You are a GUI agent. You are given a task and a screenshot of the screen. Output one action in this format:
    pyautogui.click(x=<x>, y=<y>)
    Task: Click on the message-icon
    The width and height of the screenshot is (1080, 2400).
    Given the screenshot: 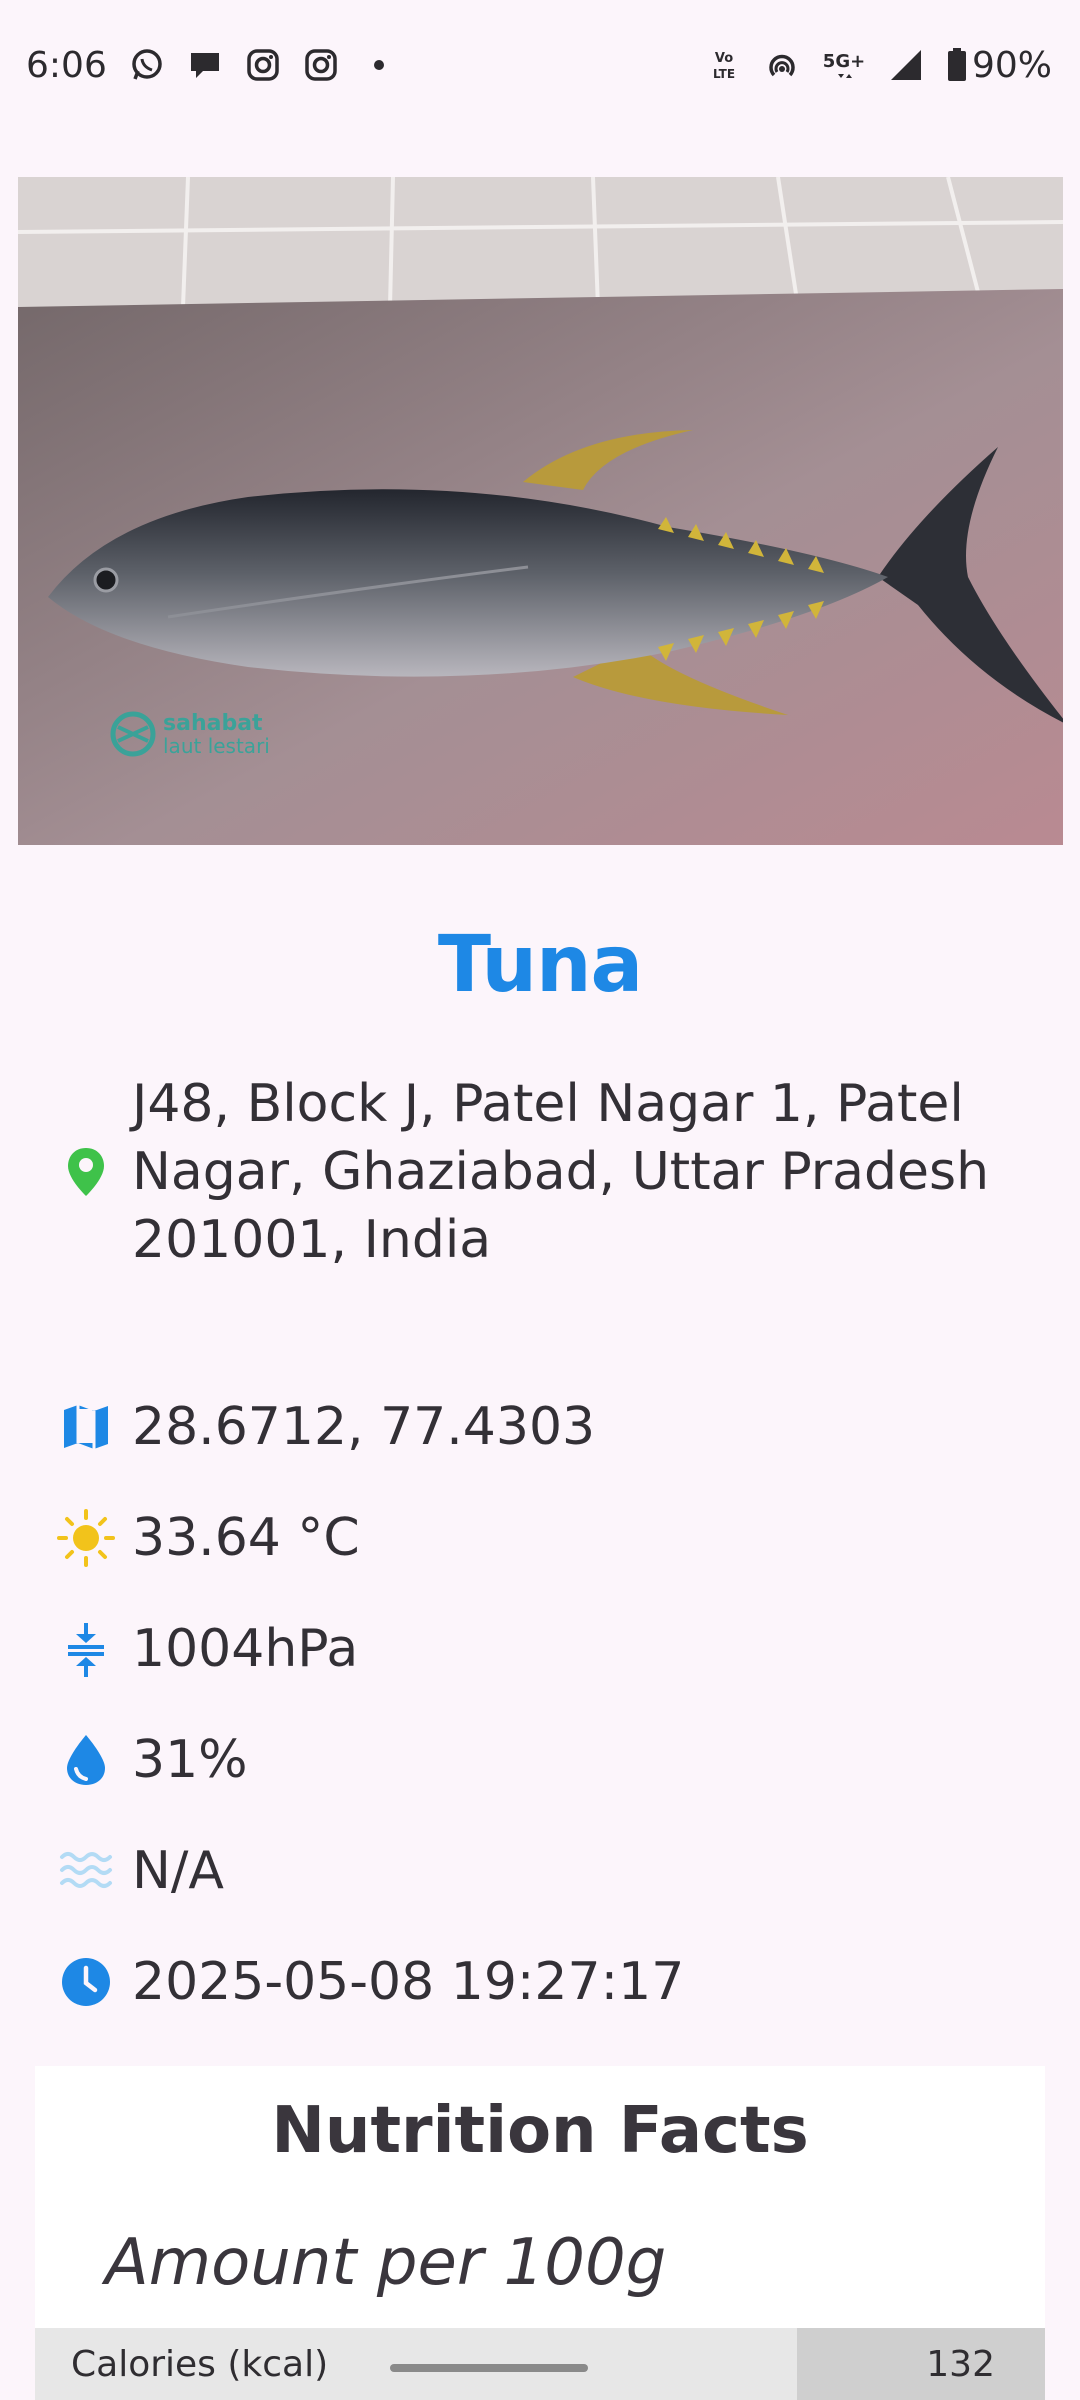 What is the action you would take?
    pyautogui.click(x=205, y=65)
    